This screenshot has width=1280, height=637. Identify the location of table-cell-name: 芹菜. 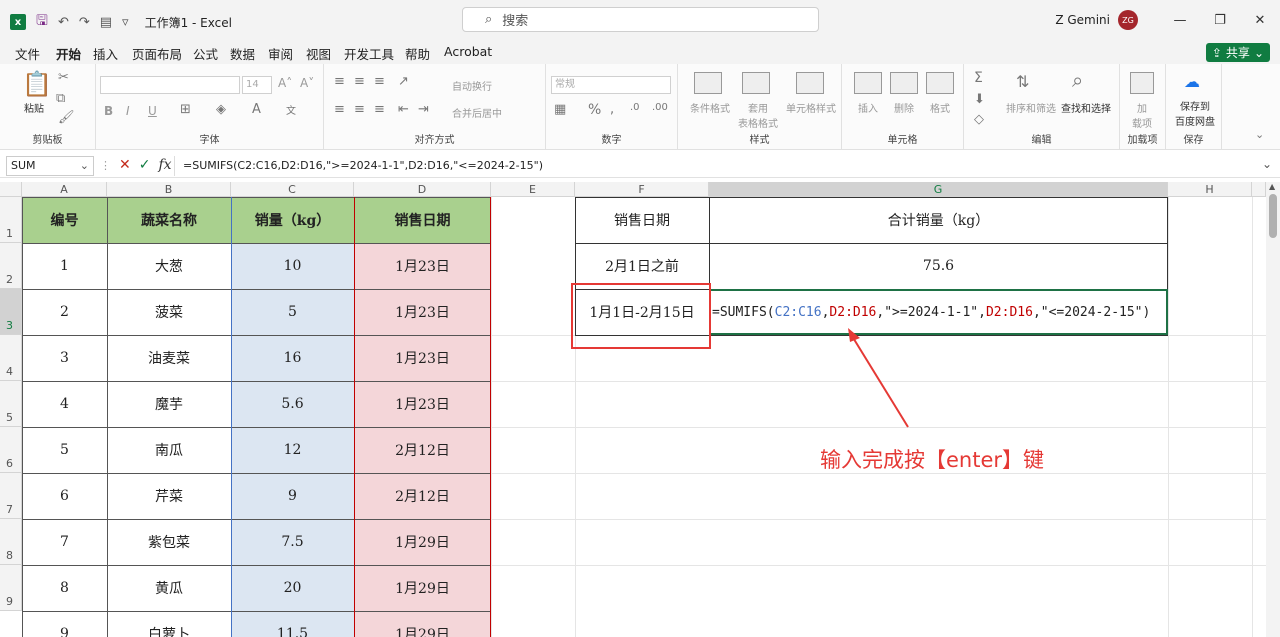
(169, 496).